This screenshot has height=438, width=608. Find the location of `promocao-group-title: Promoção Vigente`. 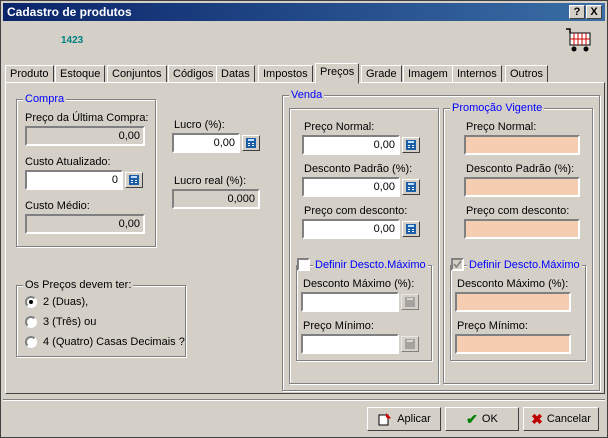

promocao-group-title: Promoção Vigente is located at coordinates (497, 108).